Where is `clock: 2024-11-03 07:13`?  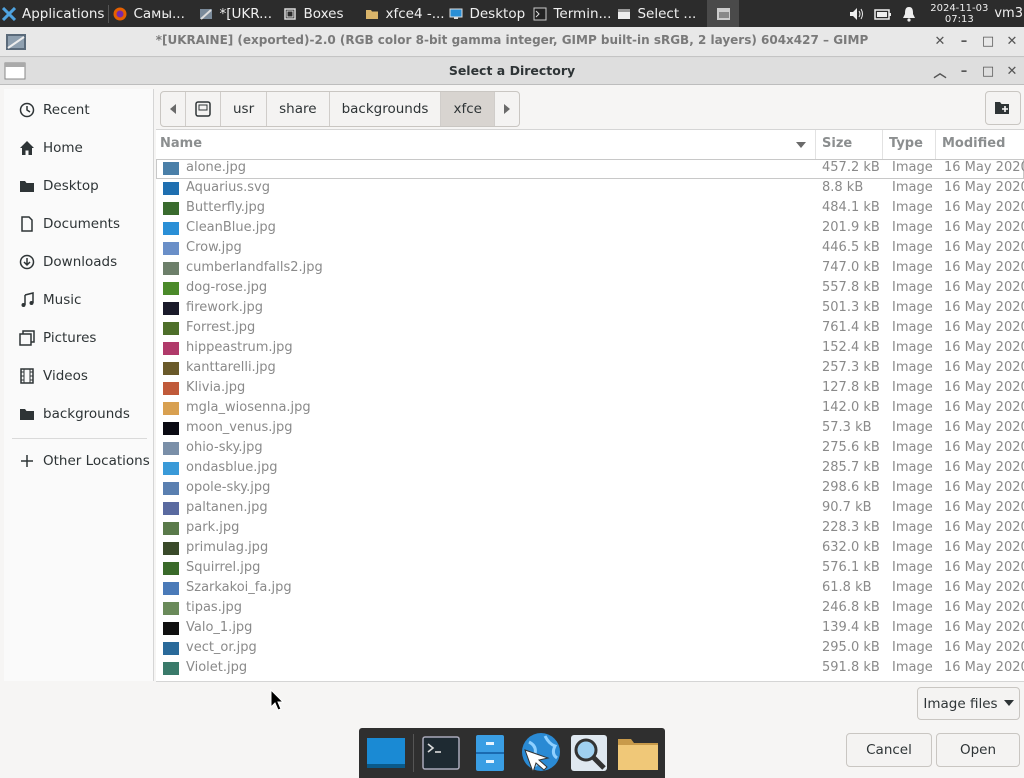
clock: 2024-11-03 07:13 is located at coordinates (959, 14).